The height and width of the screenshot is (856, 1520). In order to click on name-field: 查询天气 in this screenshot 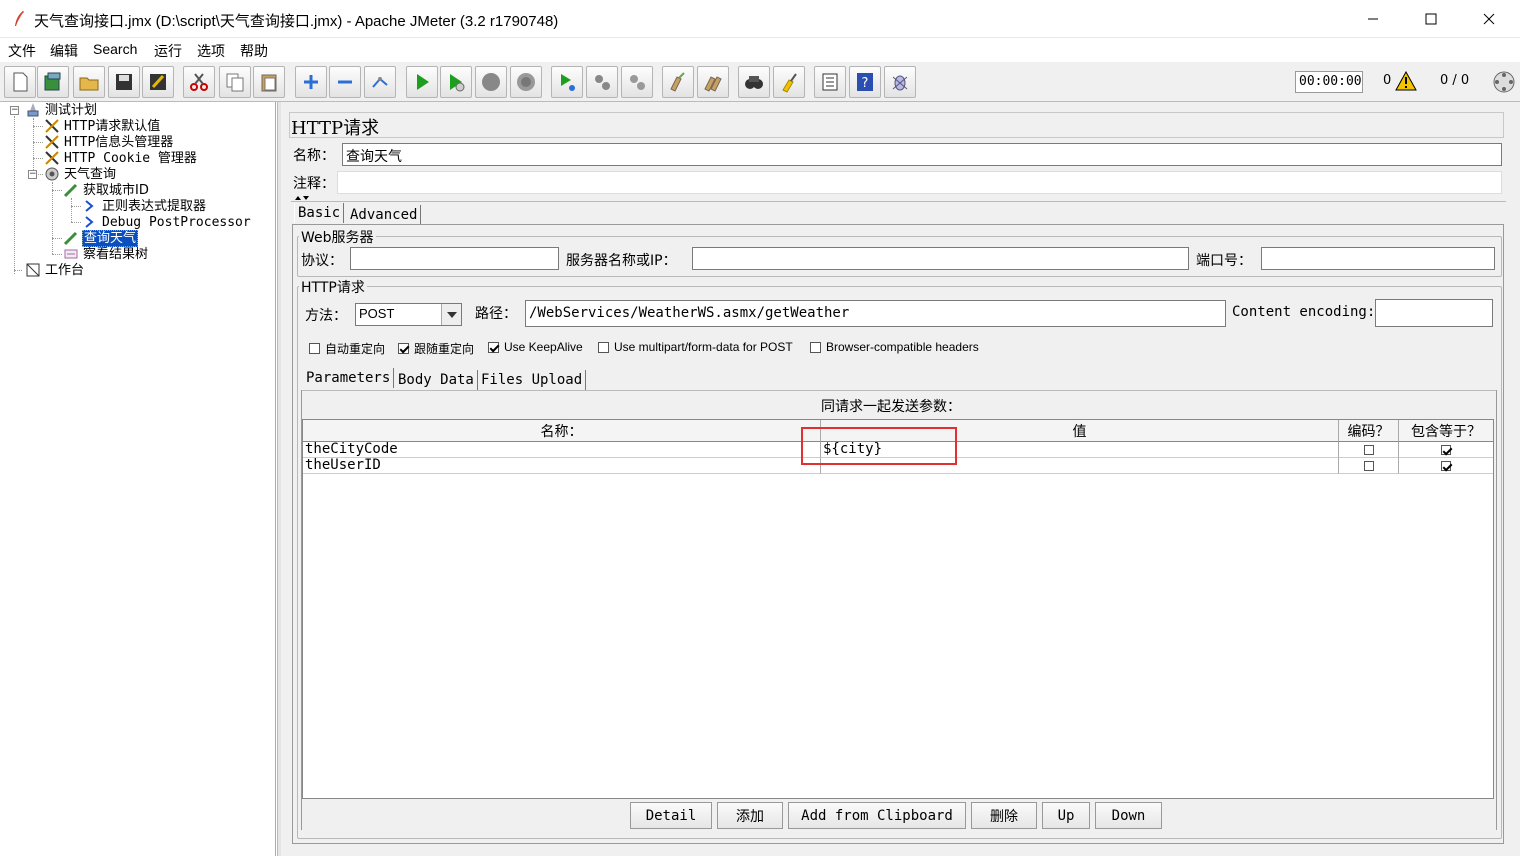, I will do `click(922, 154)`.